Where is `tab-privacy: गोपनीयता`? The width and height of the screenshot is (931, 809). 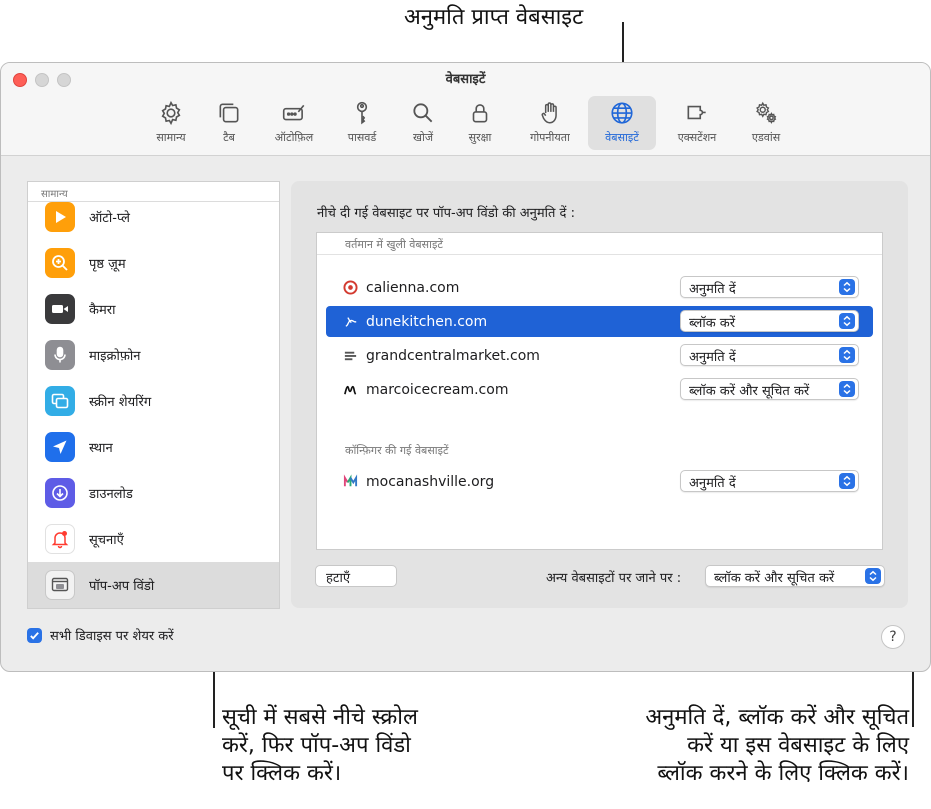 tab-privacy: गोपनीयता is located at coordinates (550, 123).